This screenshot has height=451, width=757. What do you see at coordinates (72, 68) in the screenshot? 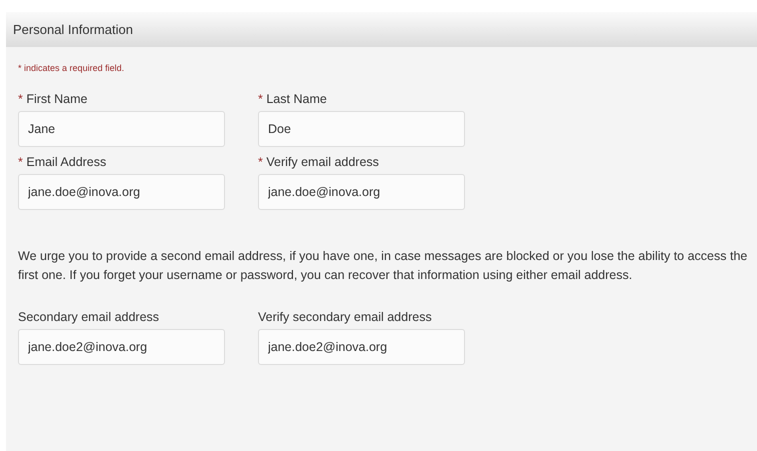
I see `required-note: * indicates a required field.` at bounding box center [72, 68].